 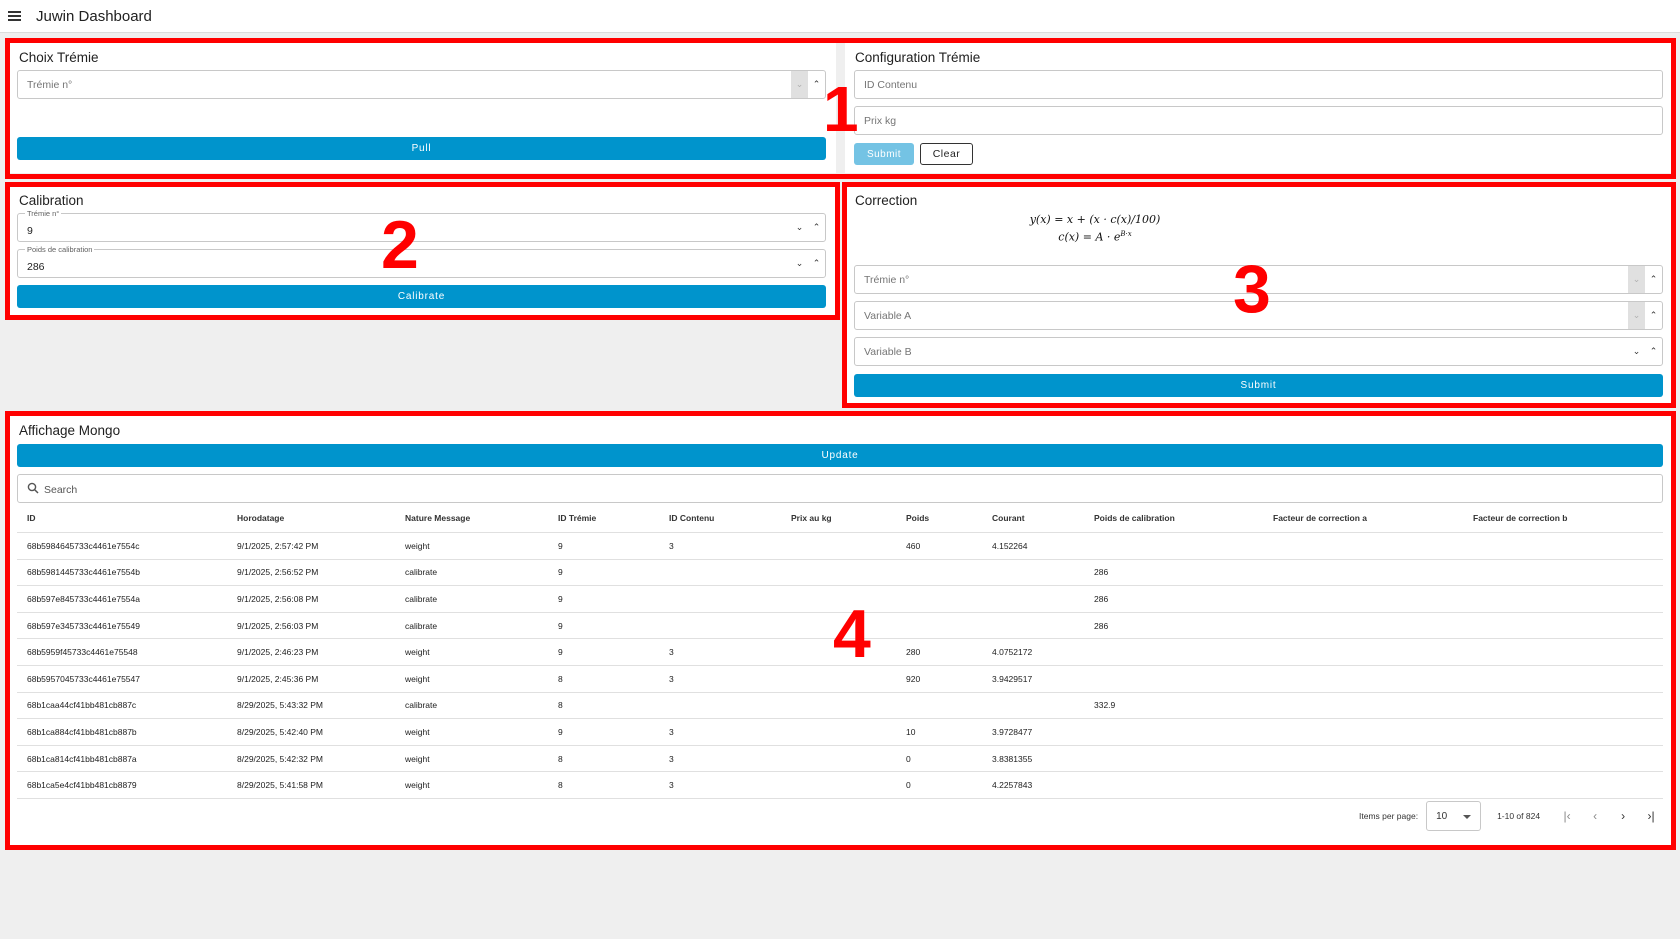 What do you see at coordinates (278, 625) in the screenshot?
I see `table-cell: 9/1/2025, 2:56:03 PM` at bounding box center [278, 625].